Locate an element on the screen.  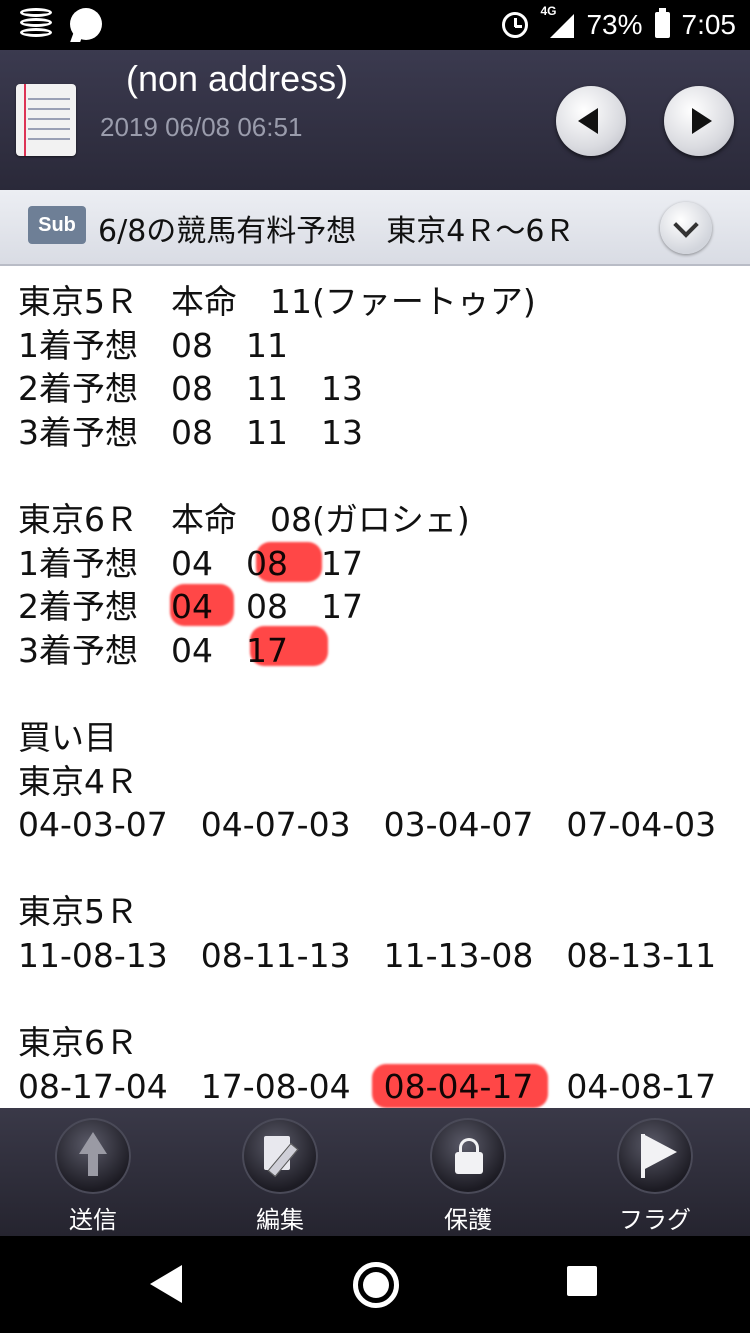
edit-button: 編集 is located at coordinates (280, 1177).